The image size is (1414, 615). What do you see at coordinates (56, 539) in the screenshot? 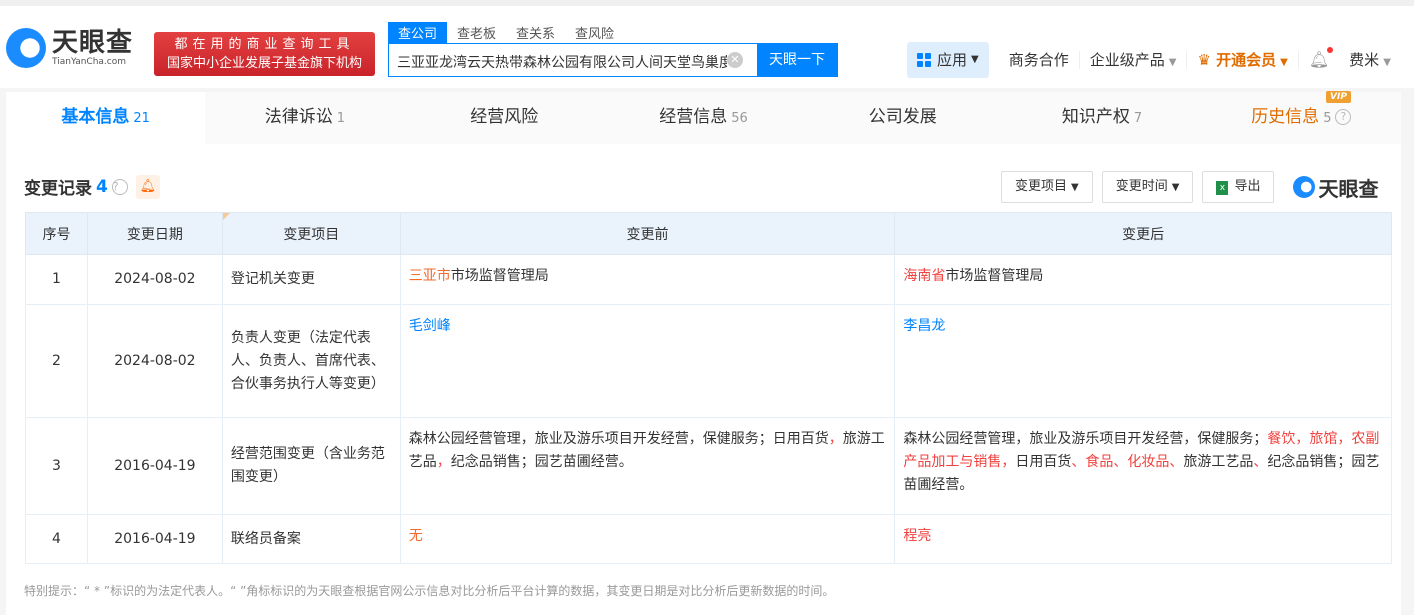
I see `row-number: 4` at bounding box center [56, 539].